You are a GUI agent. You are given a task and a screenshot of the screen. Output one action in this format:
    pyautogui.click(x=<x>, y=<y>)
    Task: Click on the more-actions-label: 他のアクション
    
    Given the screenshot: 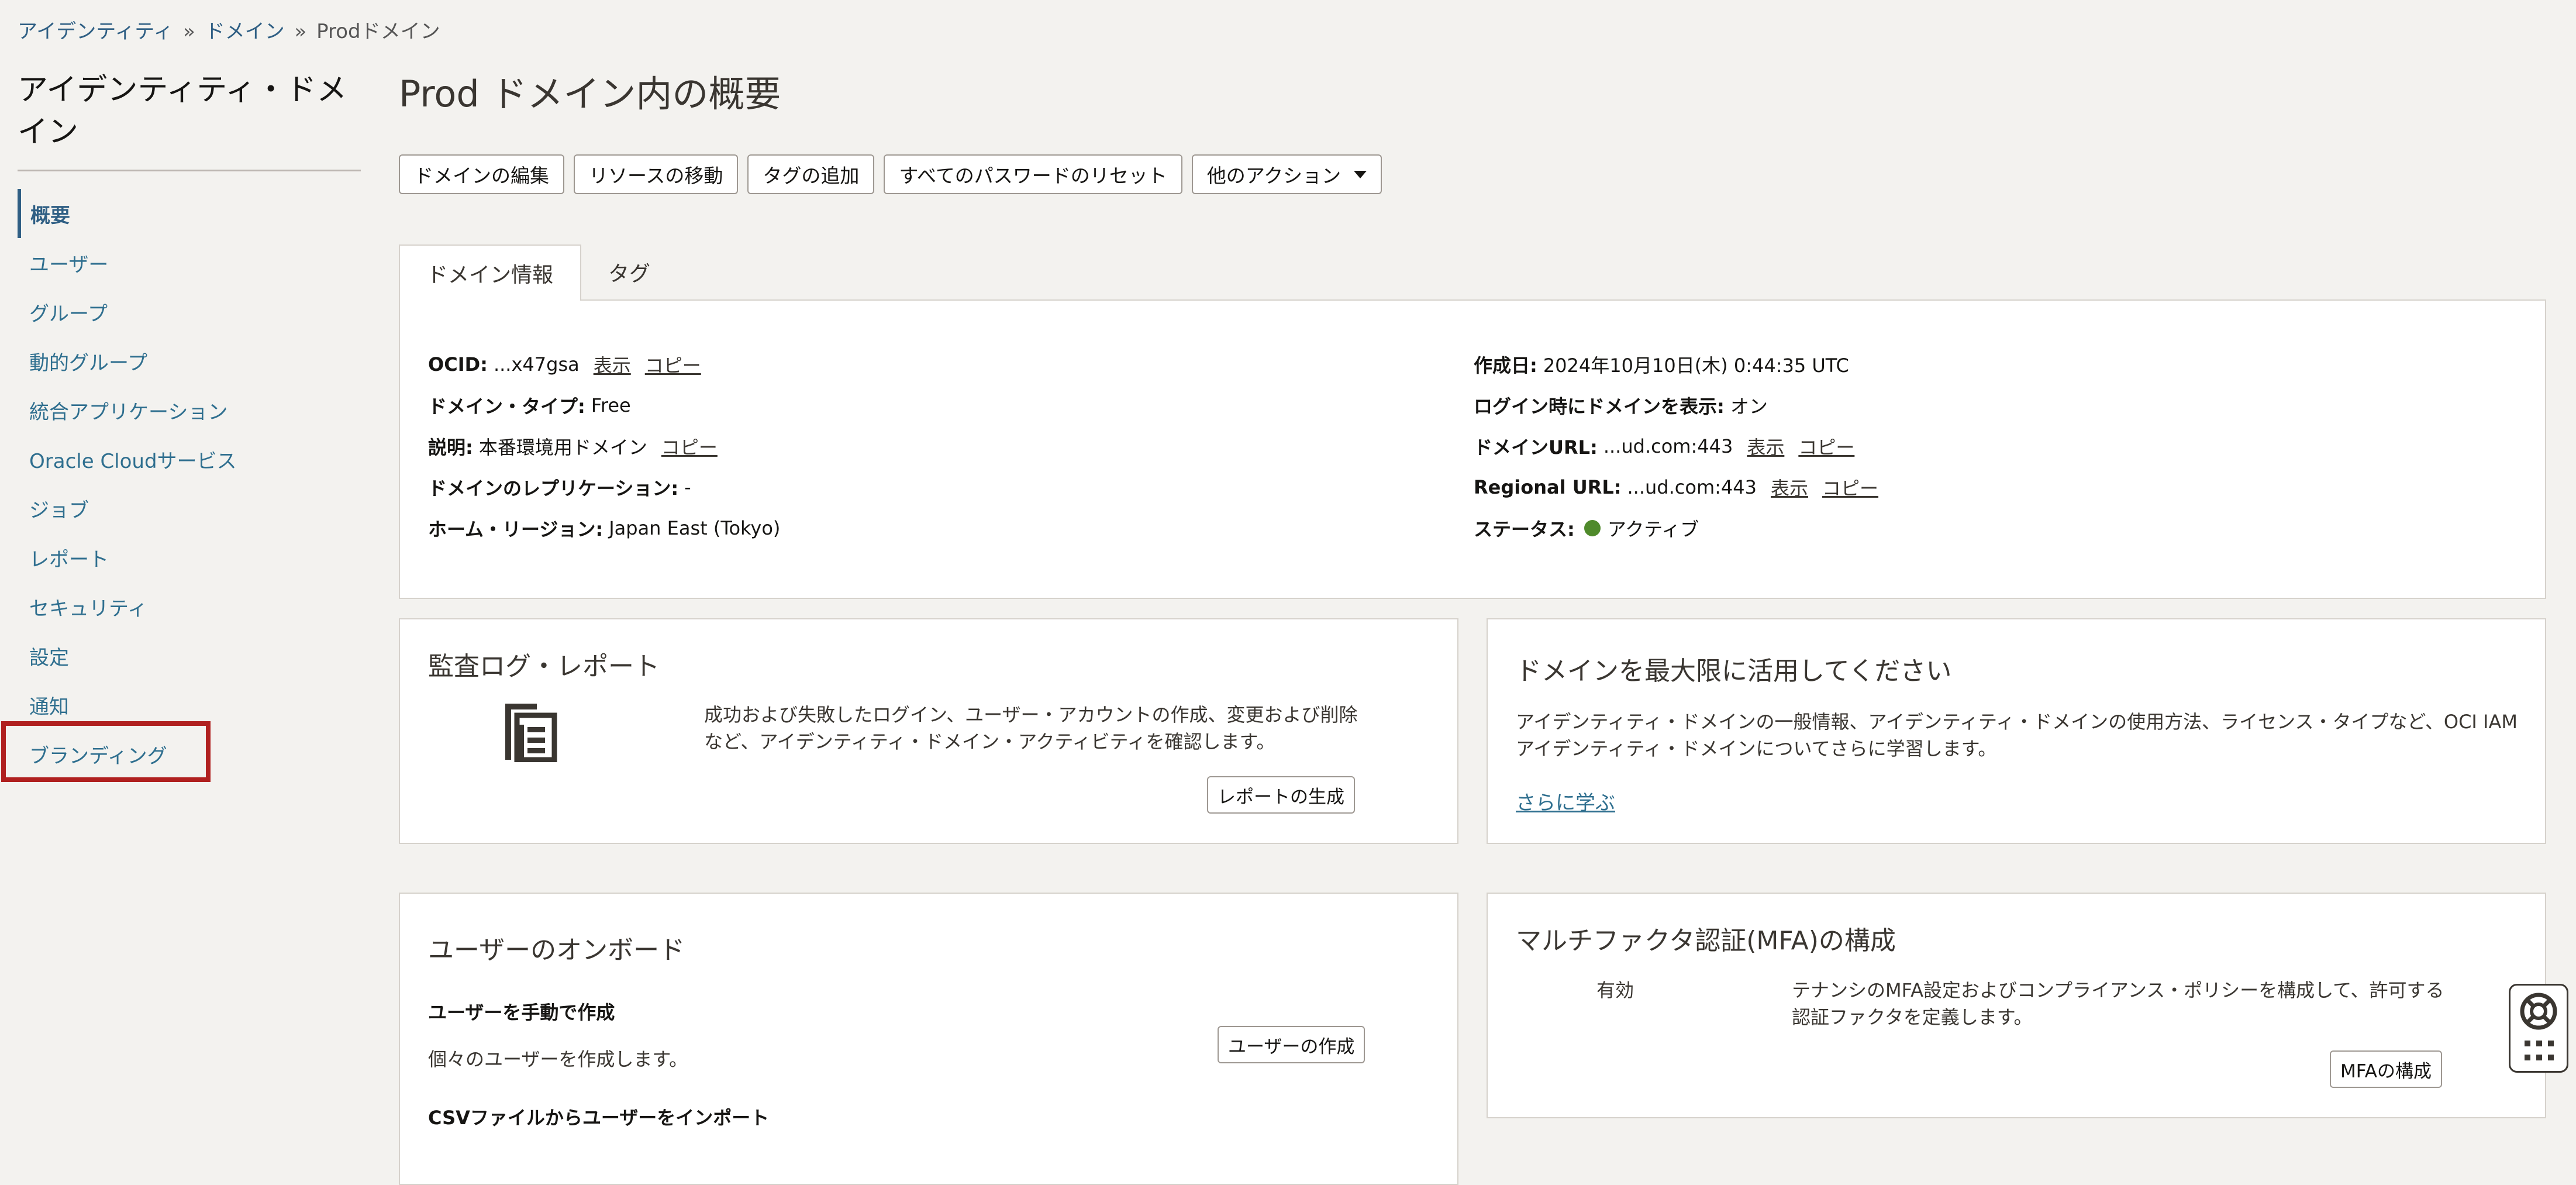 What is the action you would take?
    pyautogui.click(x=1274, y=175)
    